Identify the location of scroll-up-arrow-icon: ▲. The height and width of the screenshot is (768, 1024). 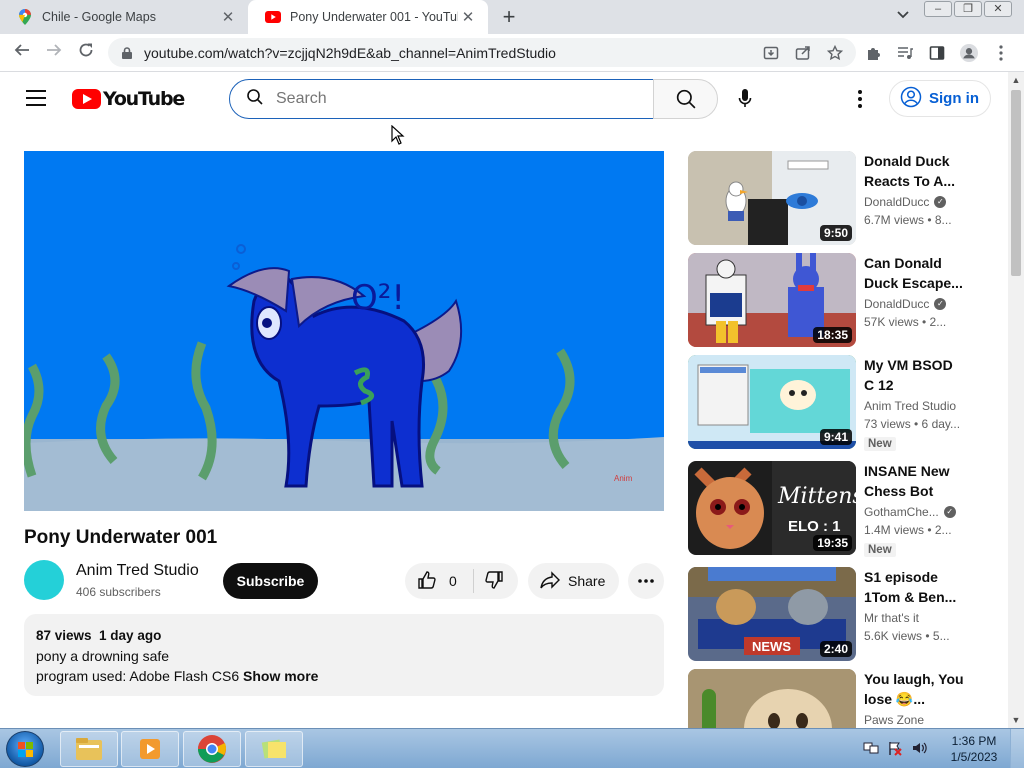
(1016, 80).